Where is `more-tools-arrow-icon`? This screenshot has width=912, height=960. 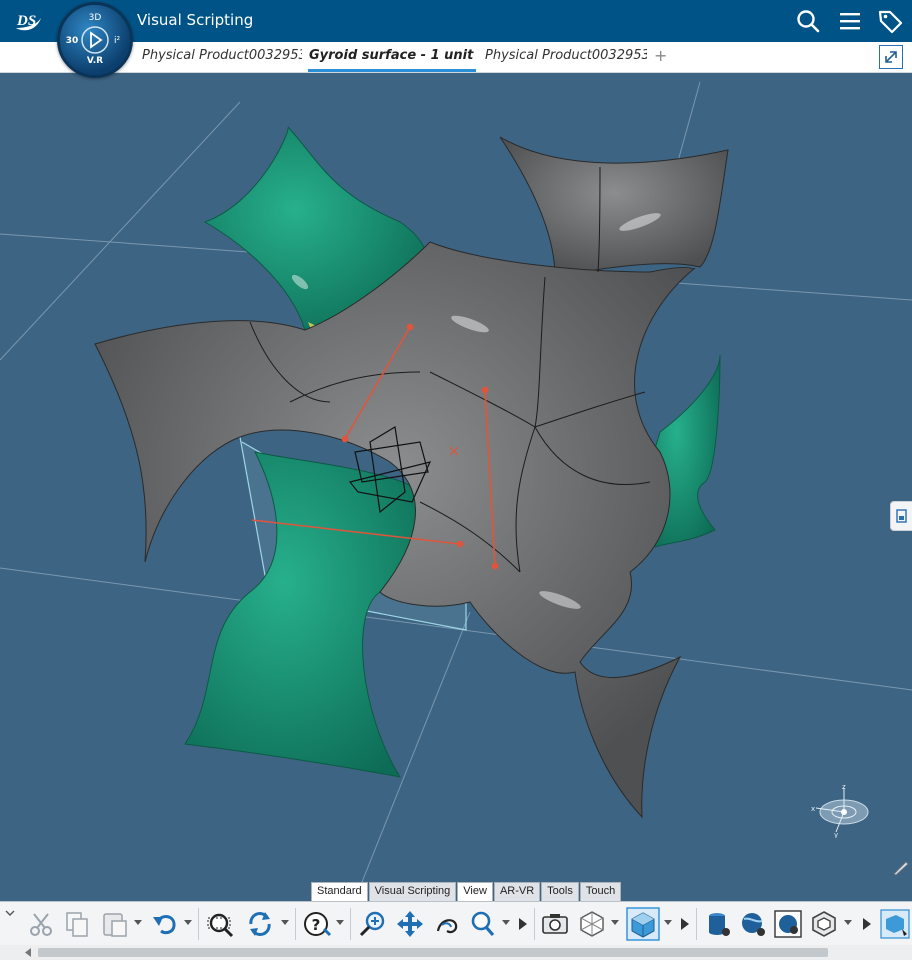
more-tools-arrow-icon is located at coordinates (523, 924).